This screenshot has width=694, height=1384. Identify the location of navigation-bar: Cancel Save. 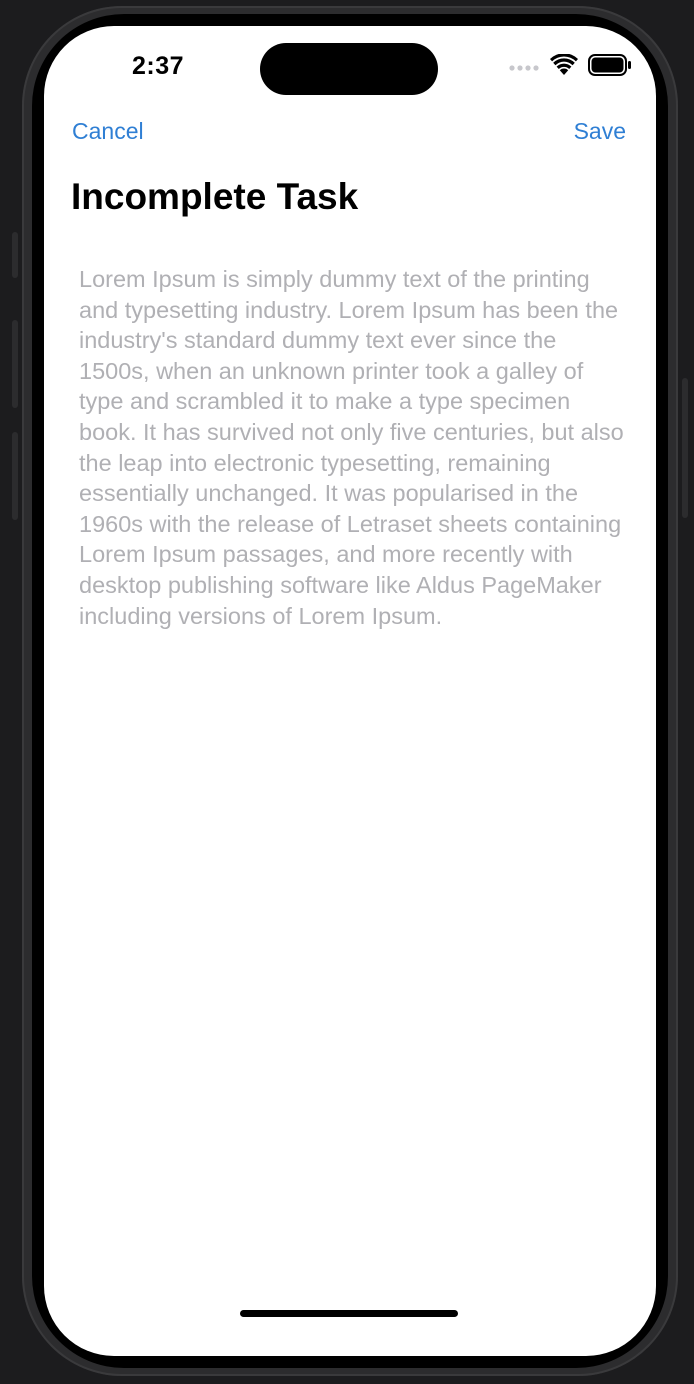
(350, 136).